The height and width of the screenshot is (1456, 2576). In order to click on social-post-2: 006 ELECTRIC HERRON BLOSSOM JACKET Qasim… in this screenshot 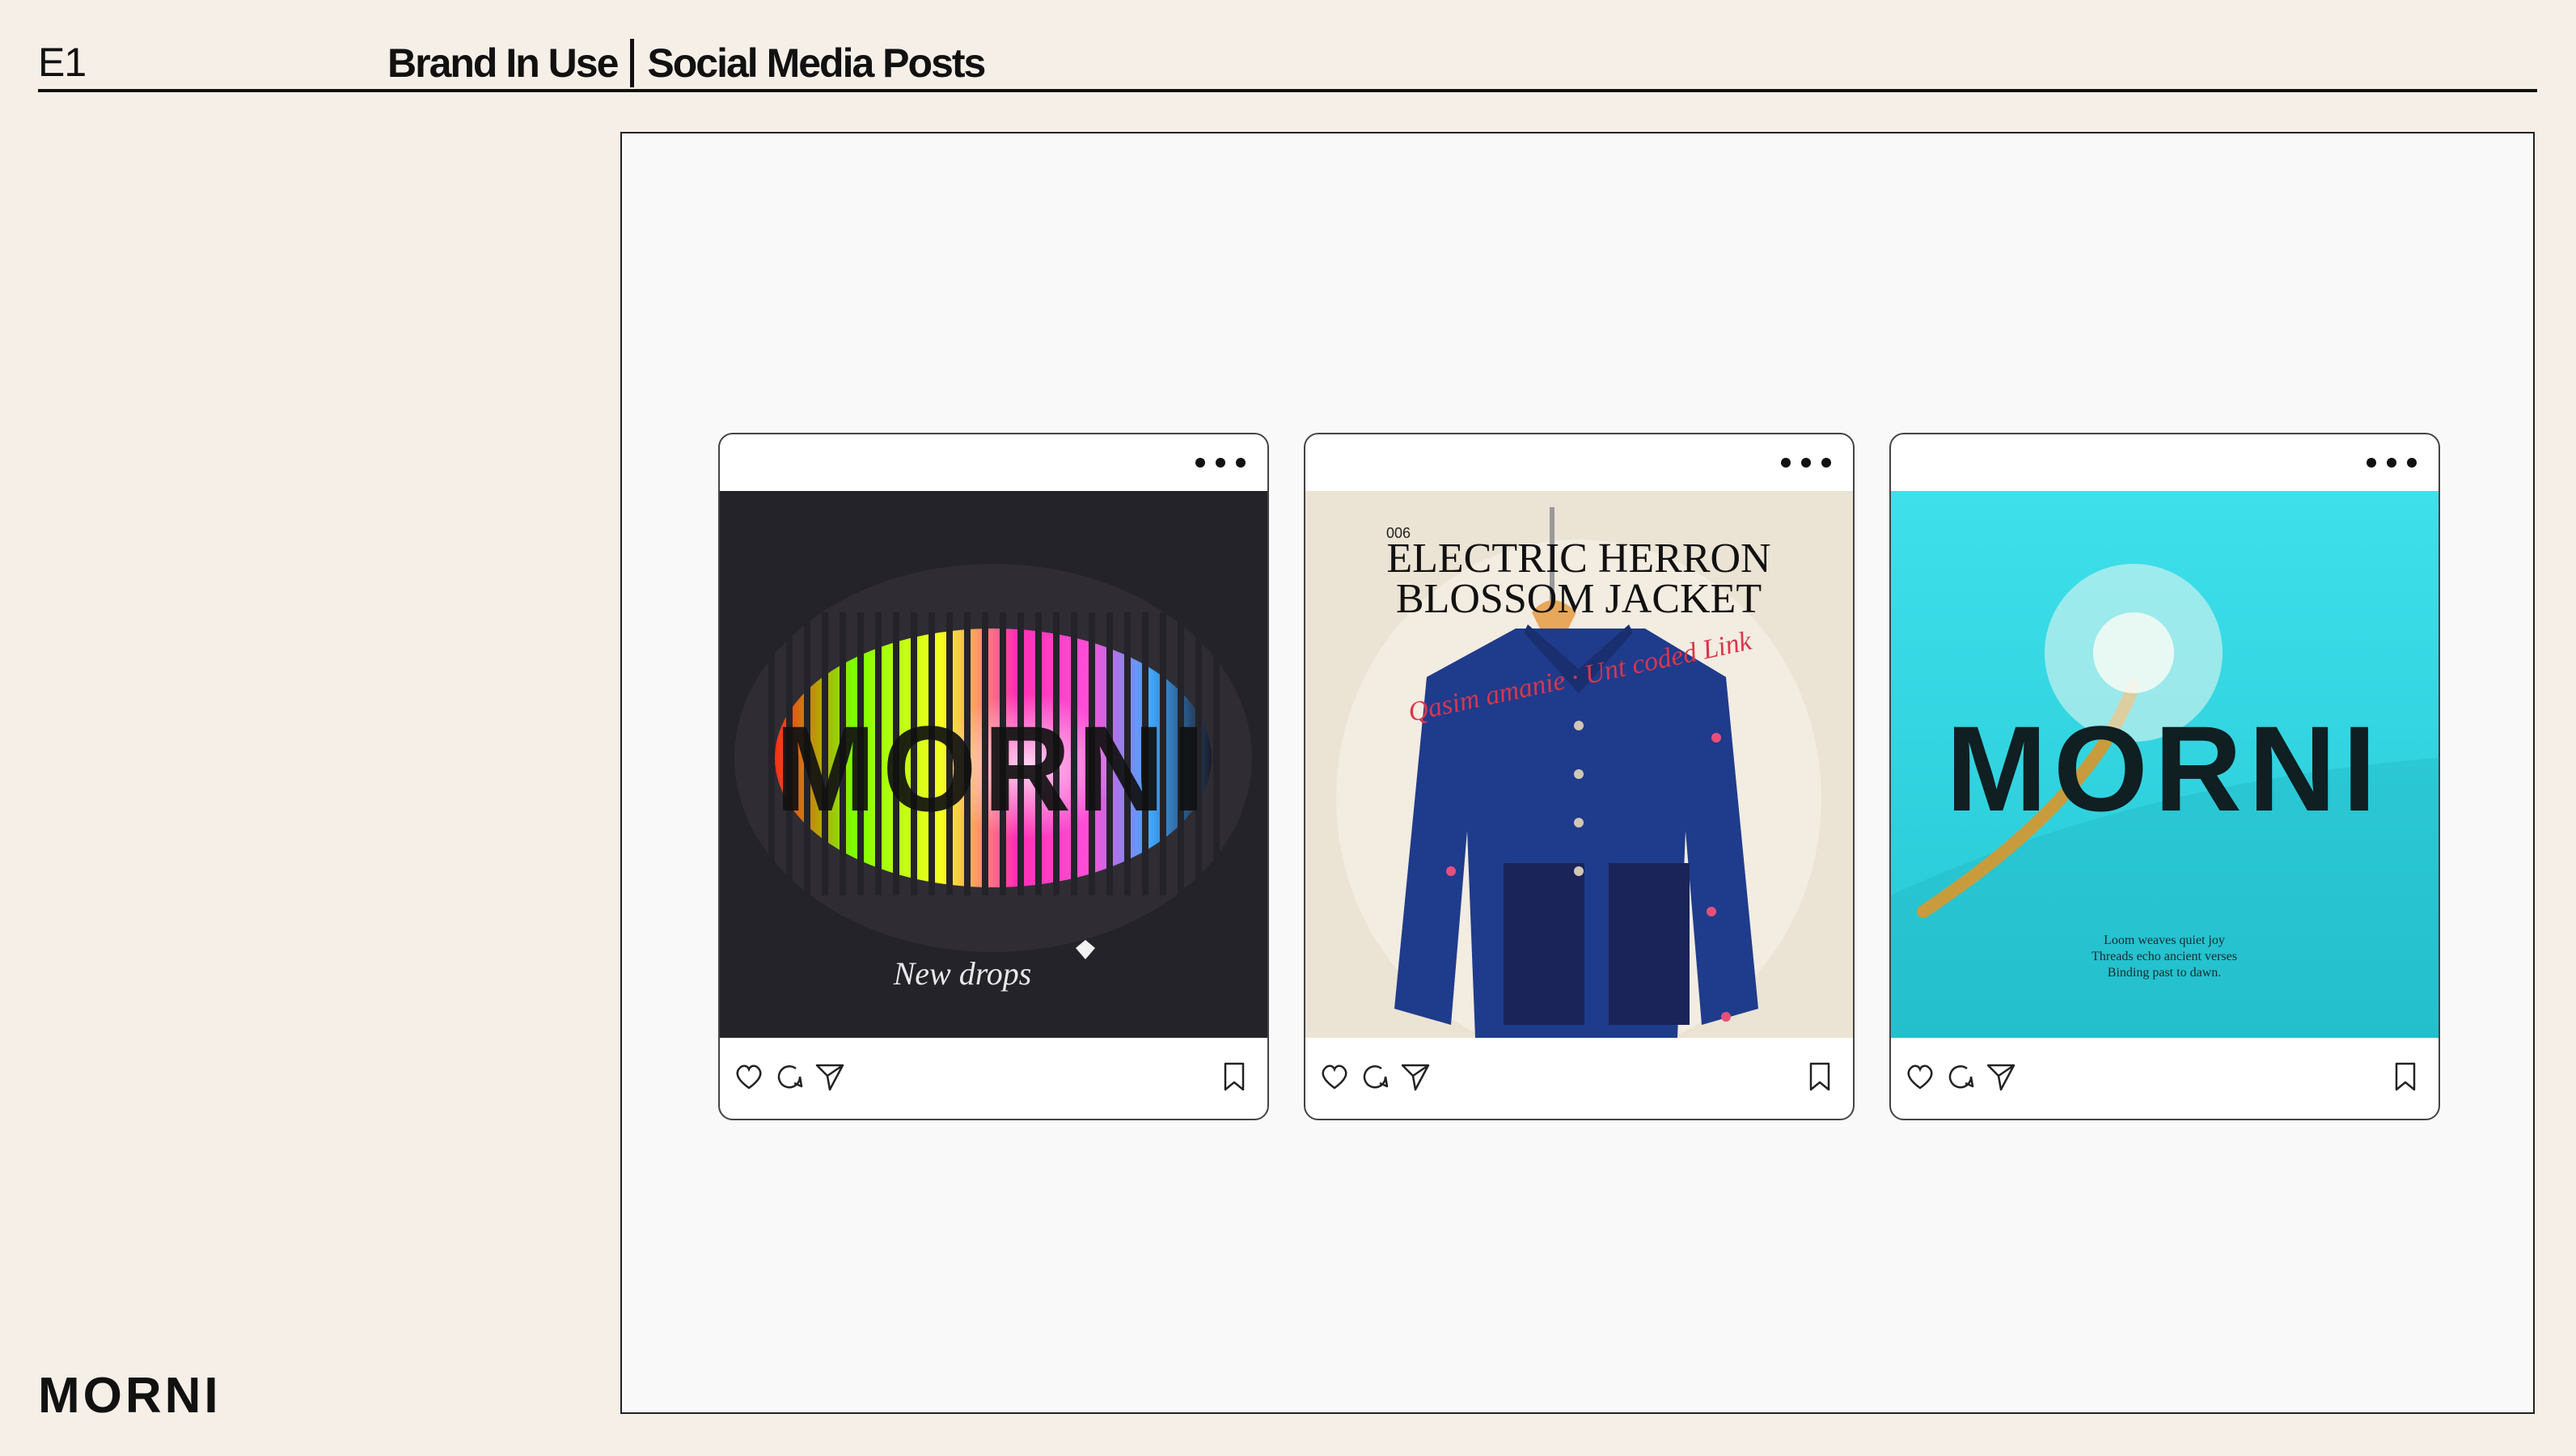, I will do `click(1580, 776)`.